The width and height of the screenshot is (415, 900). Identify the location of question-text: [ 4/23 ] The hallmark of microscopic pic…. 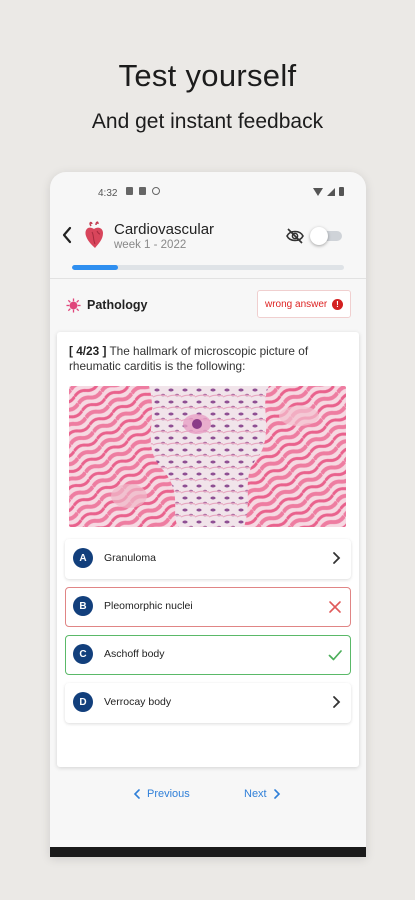
(208, 359).